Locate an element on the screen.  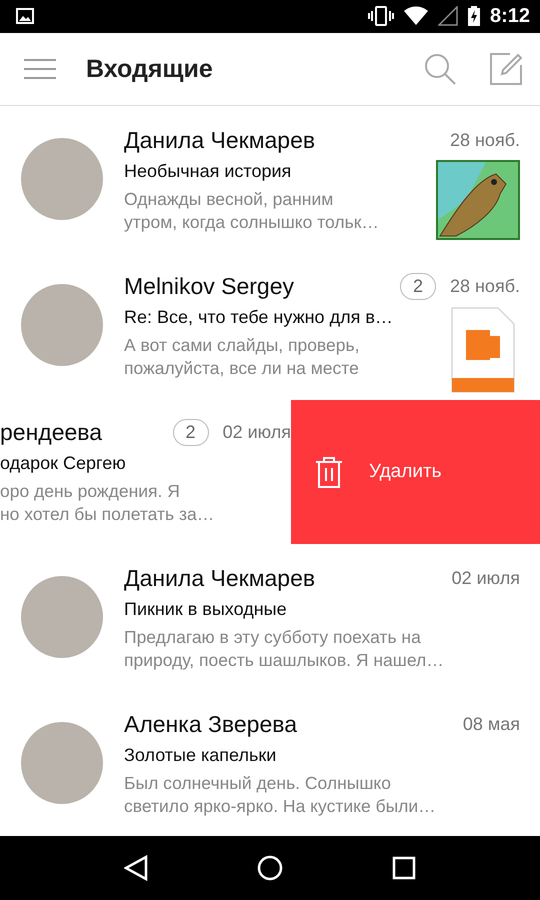
message-date: 08 мая is located at coordinates (491, 724).